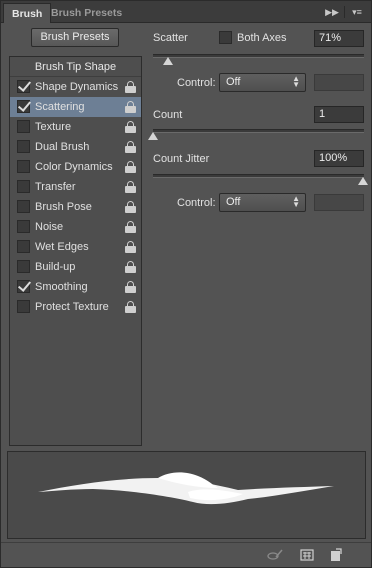 This screenshot has height=568, width=372. What do you see at coordinates (233, 82) in the screenshot?
I see `scatter-control-value: Off` at bounding box center [233, 82].